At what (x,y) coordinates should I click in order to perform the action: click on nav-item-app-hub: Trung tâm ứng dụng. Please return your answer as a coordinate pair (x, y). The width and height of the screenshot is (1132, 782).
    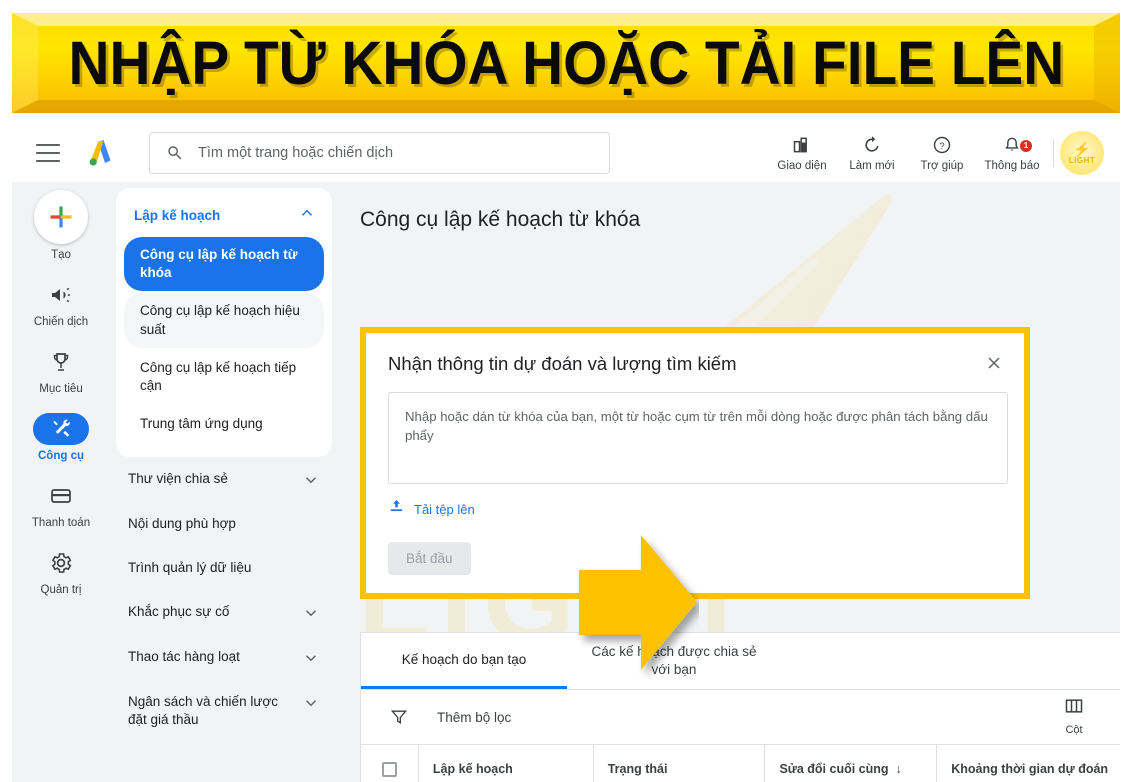
    Looking at the image, I should click on (224, 424).